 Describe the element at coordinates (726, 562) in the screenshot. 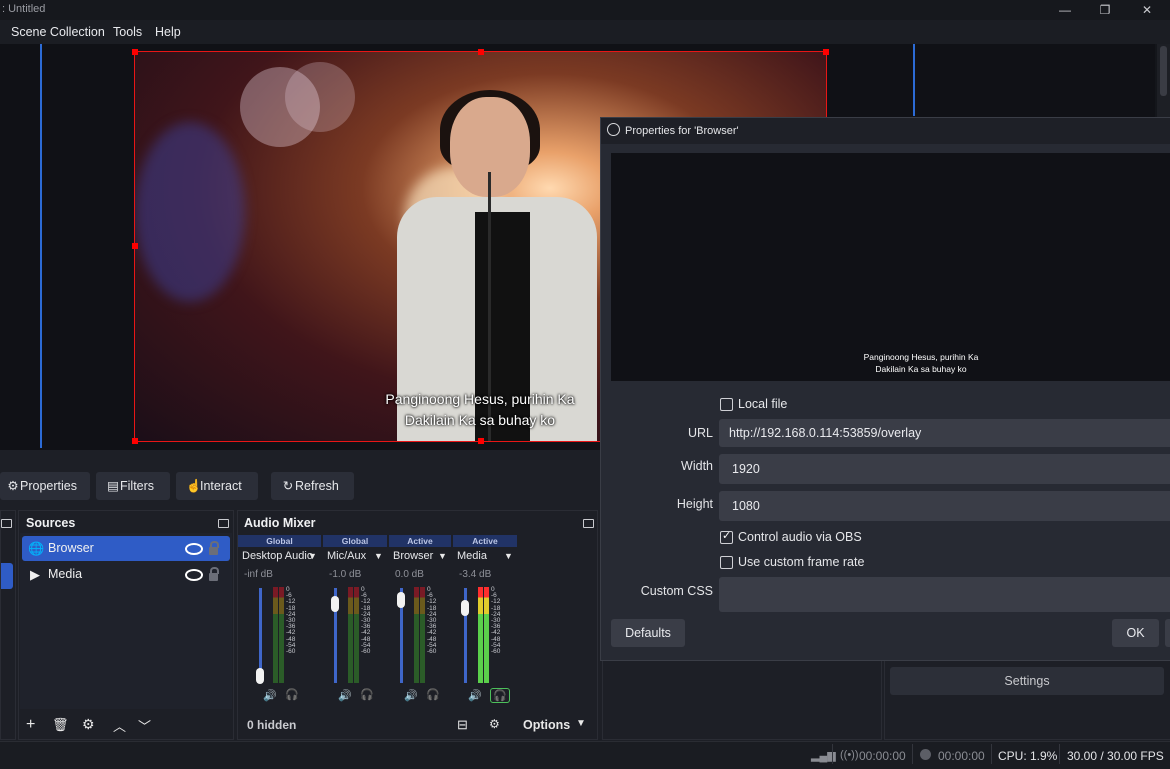

I see `custom-frame-rate-checkbox` at that location.